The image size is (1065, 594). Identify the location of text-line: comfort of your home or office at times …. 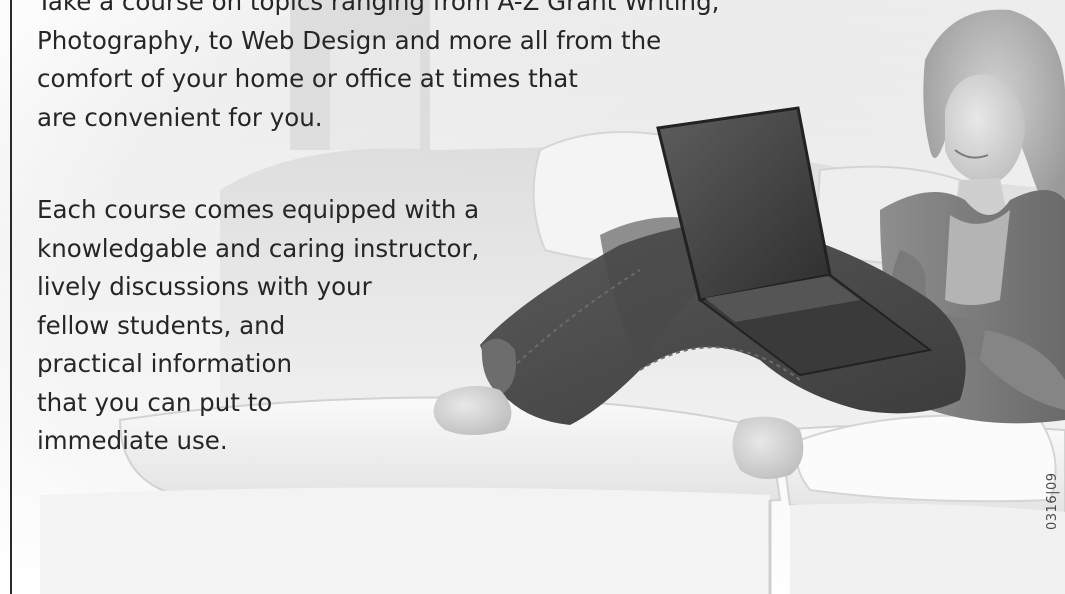
(307, 78).